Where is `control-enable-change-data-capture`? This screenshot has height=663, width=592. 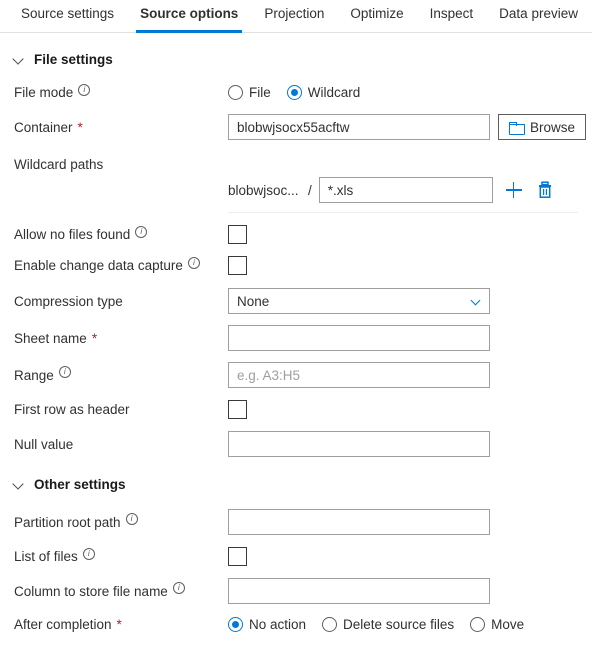 control-enable-change-data-capture is located at coordinates (237, 265).